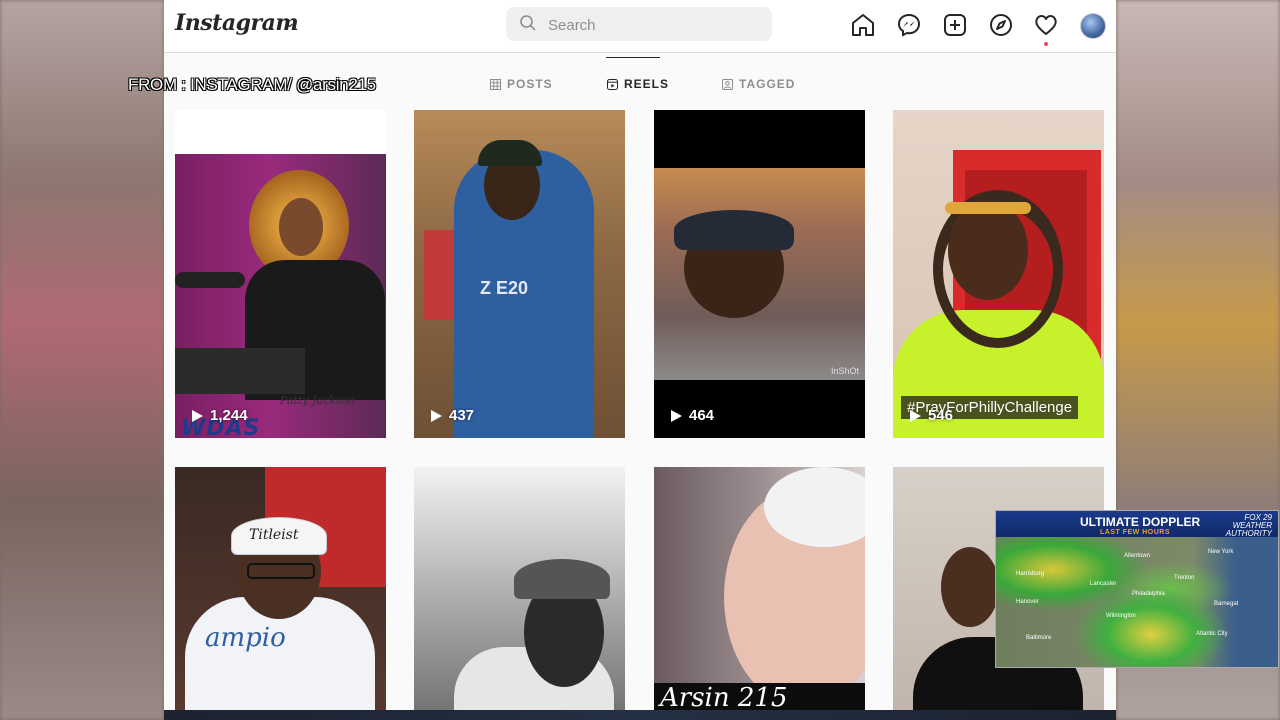  Describe the element at coordinates (528, 23) in the screenshot. I see `search-icon` at that location.